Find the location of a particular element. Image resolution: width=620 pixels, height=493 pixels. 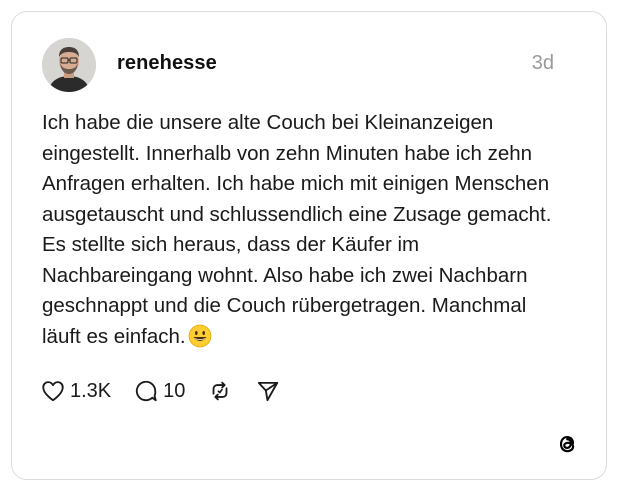

like-button: 1.3K is located at coordinates (75, 391).